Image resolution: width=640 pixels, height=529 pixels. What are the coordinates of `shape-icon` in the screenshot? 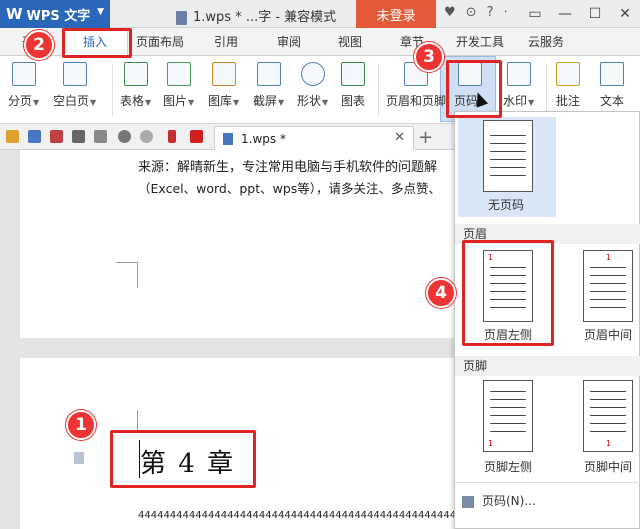 It's located at (312, 74).